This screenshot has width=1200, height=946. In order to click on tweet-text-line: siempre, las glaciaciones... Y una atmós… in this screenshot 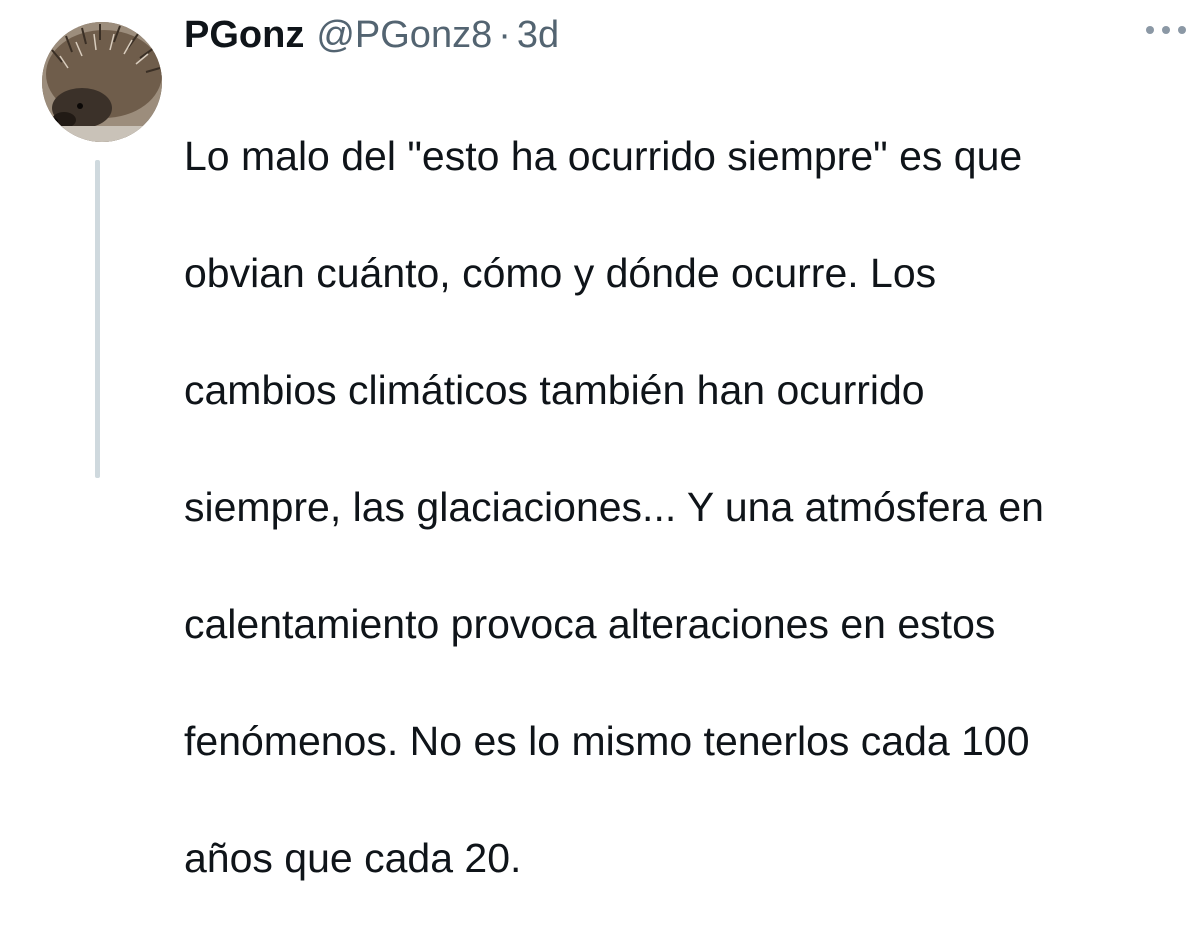, I will do `click(614, 506)`.